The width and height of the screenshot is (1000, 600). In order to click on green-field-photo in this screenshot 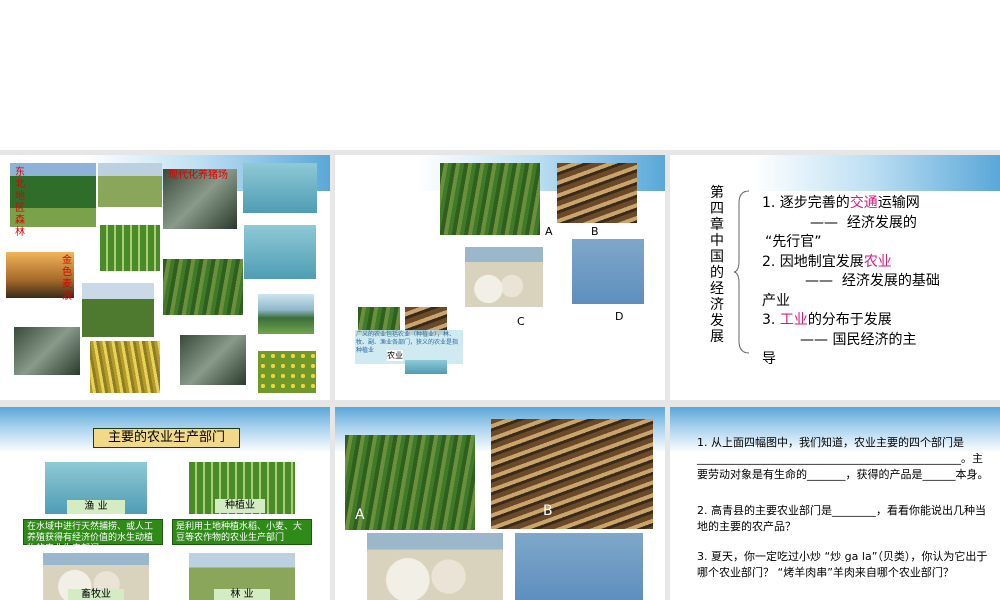, I will do `click(118, 310)`.